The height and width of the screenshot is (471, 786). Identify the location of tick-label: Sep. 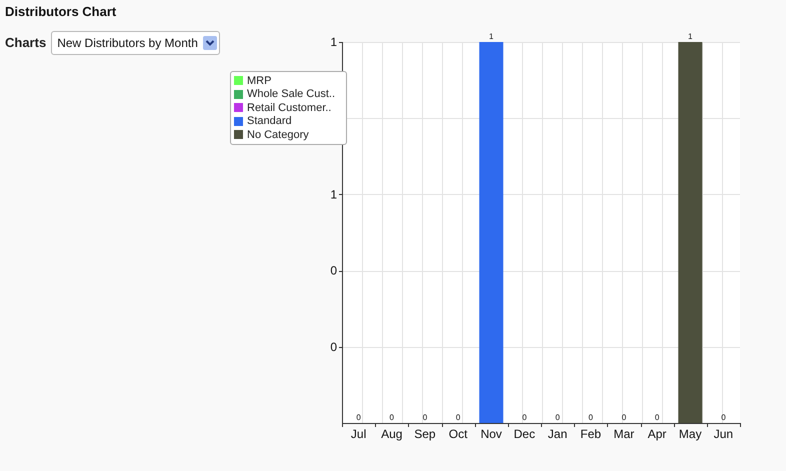
(425, 434).